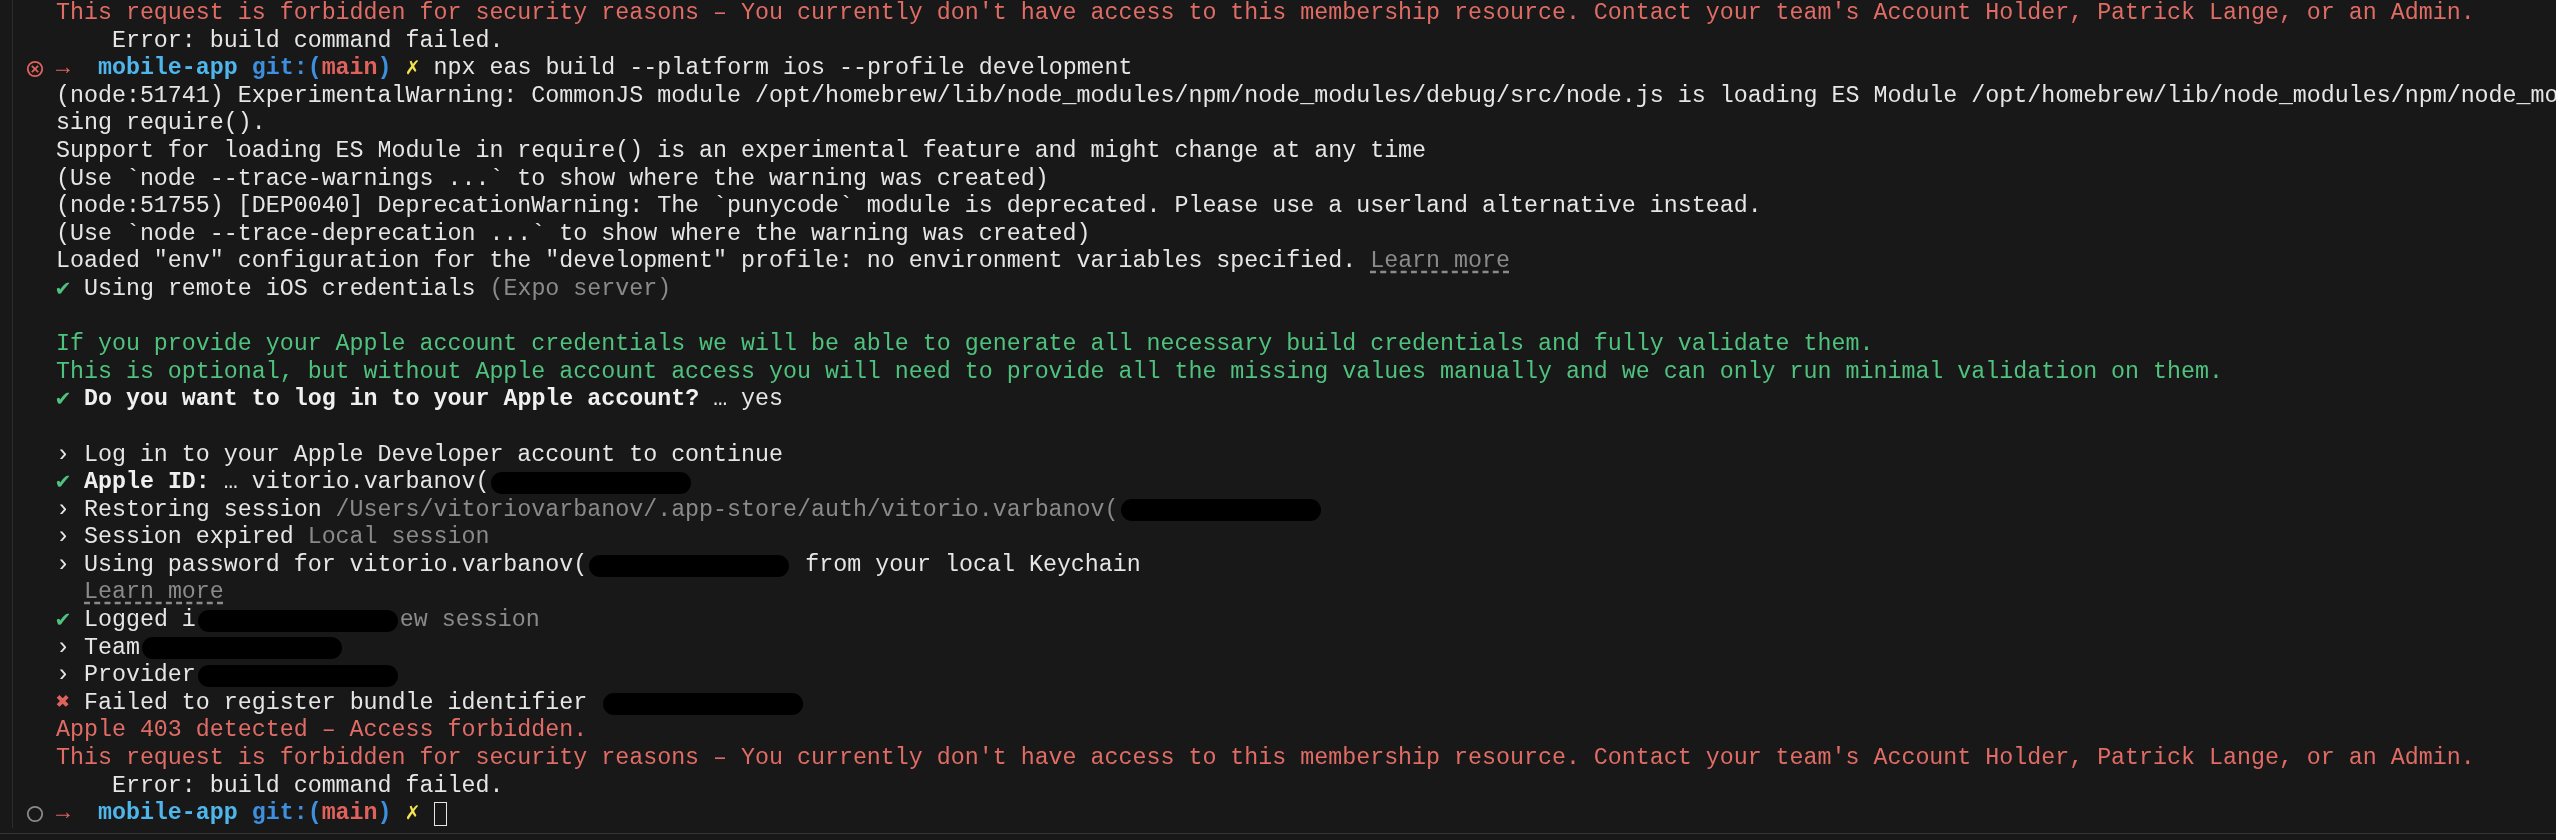  I want to click on terminal-text: Apple ID:, so click(146, 483).